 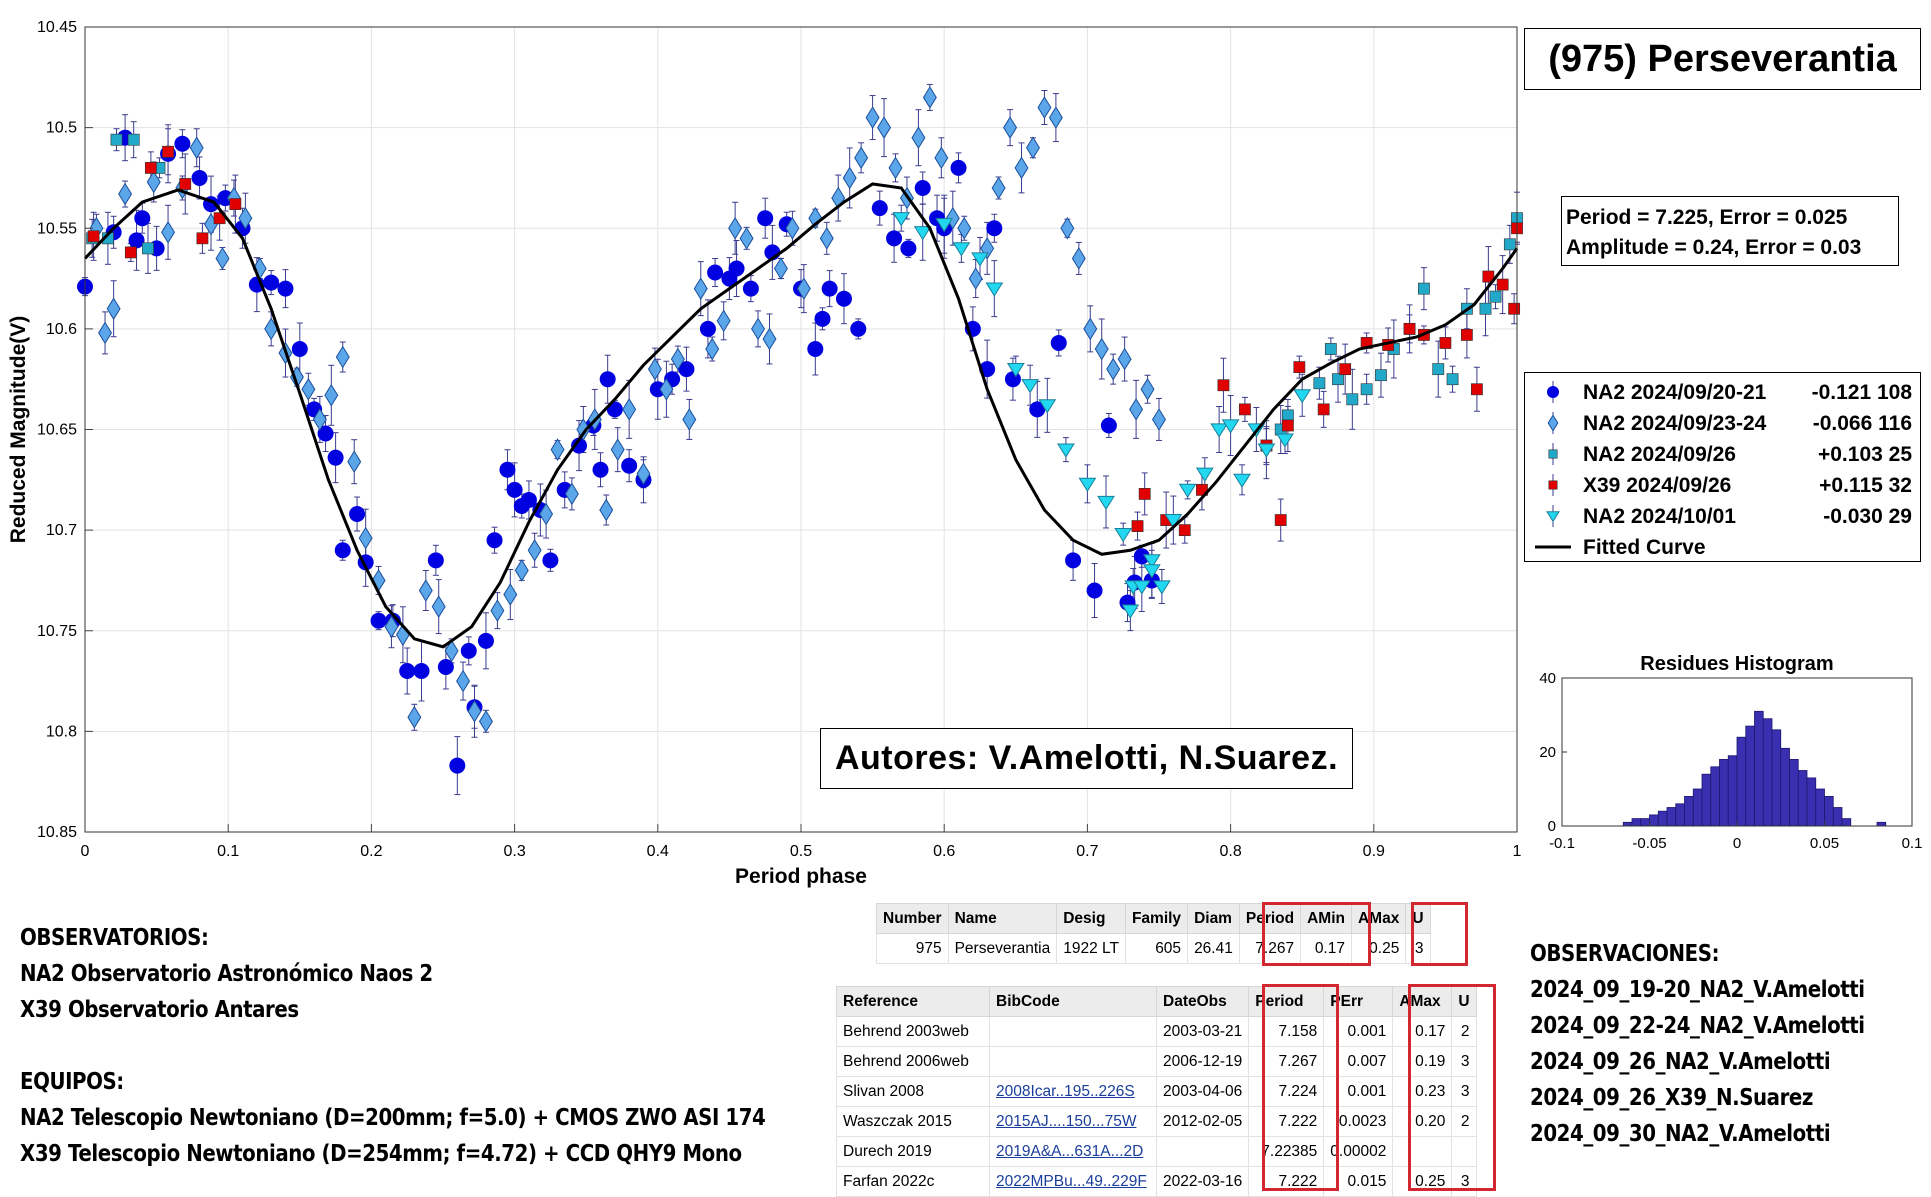 I want to click on asteroid-title: (975) Perseverantia, so click(x=1722, y=59).